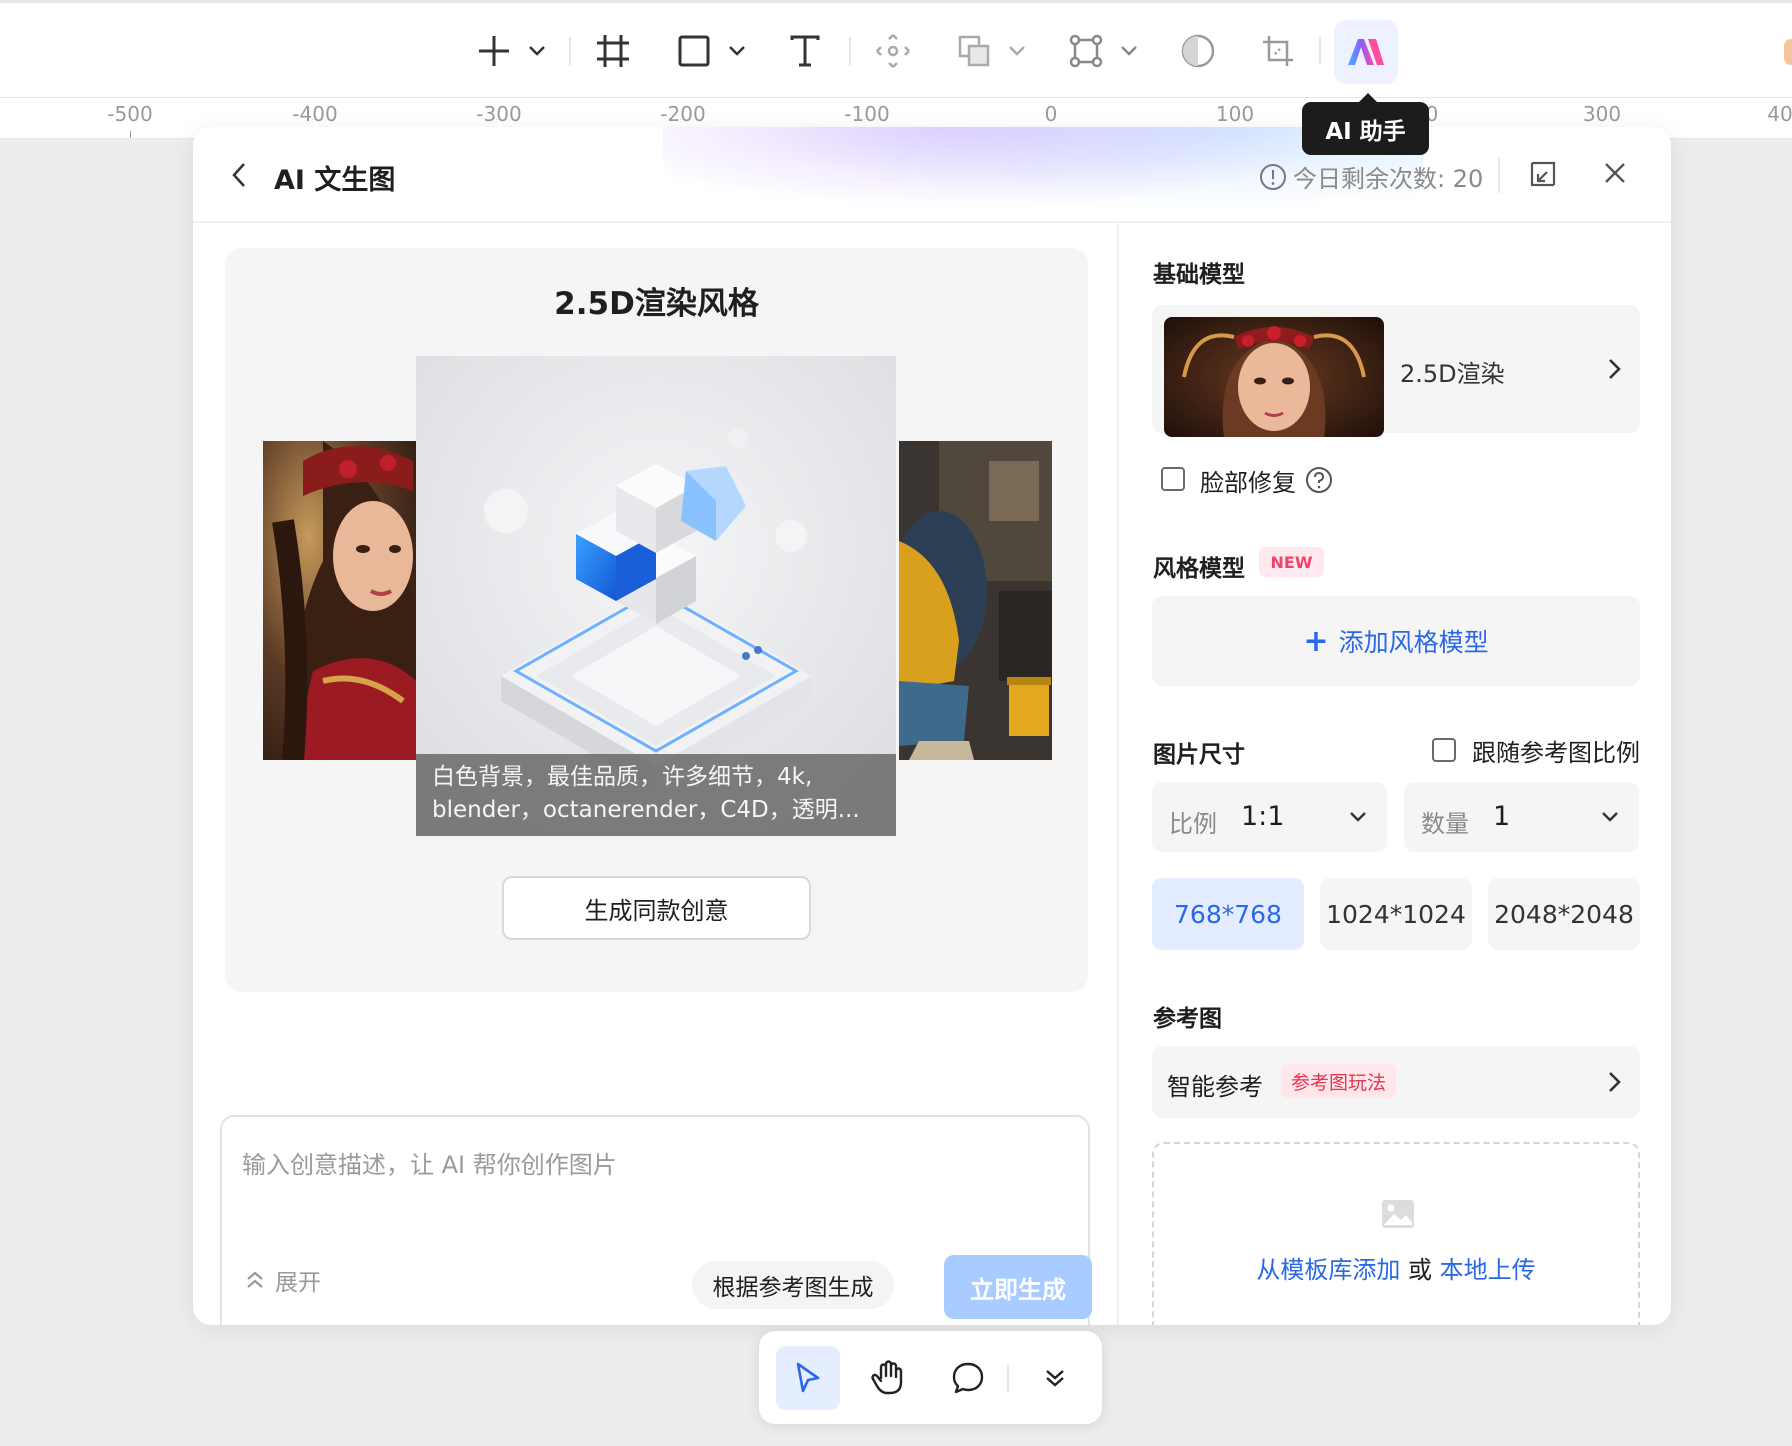 The image size is (1792, 1446). Describe the element at coordinates (1235, 114) in the screenshot. I see `ruler-tick: 100` at that location.